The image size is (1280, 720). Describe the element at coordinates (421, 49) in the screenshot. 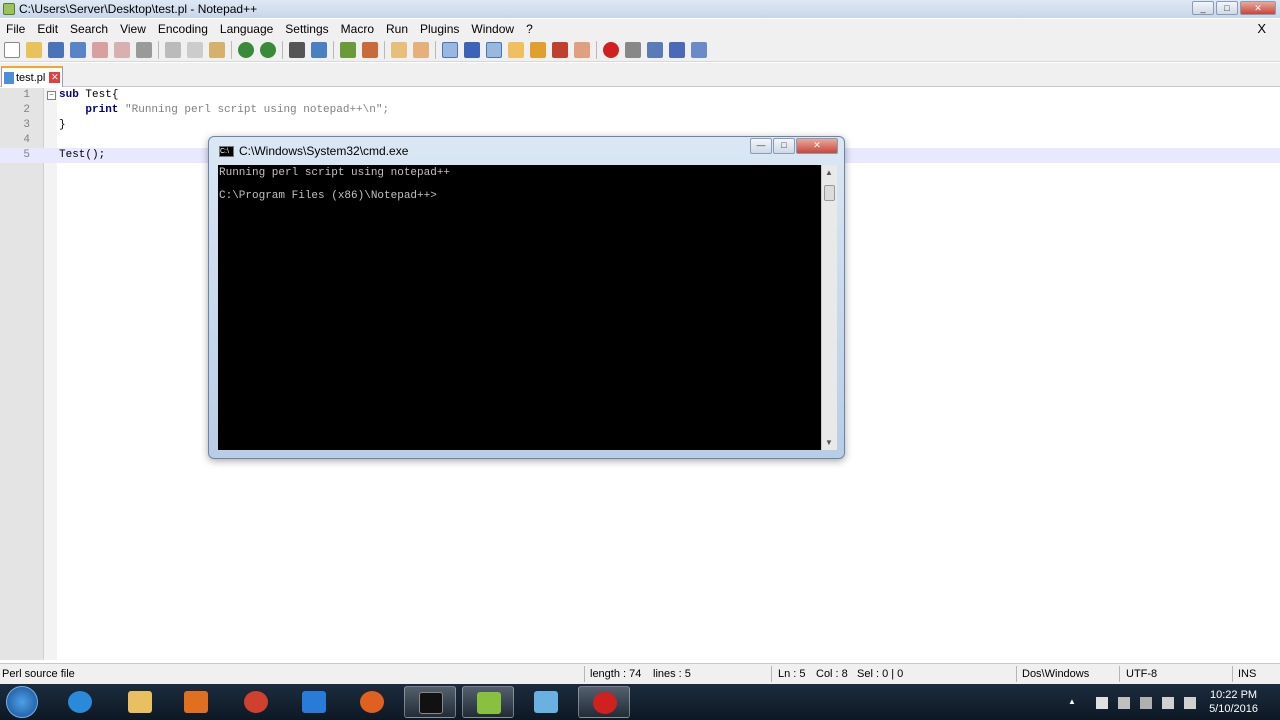

I see `sync-horizontal-icon` at that location.